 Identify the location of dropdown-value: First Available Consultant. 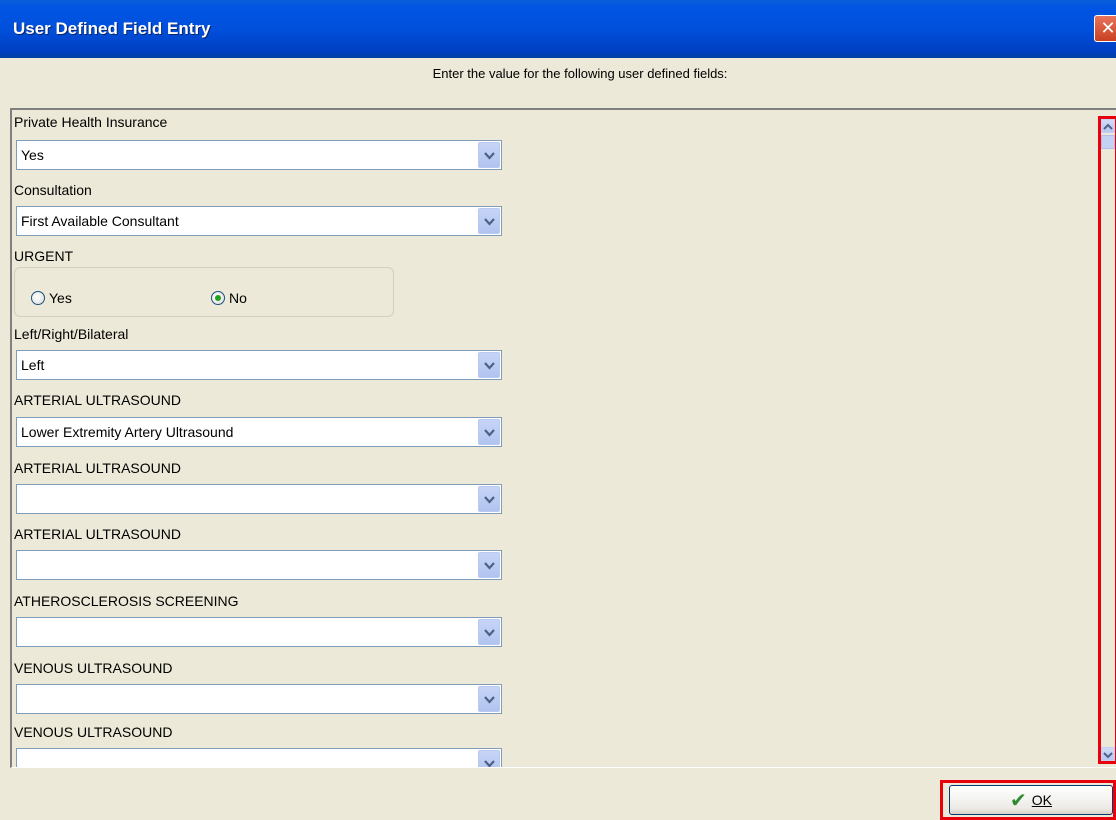
(100, 221).